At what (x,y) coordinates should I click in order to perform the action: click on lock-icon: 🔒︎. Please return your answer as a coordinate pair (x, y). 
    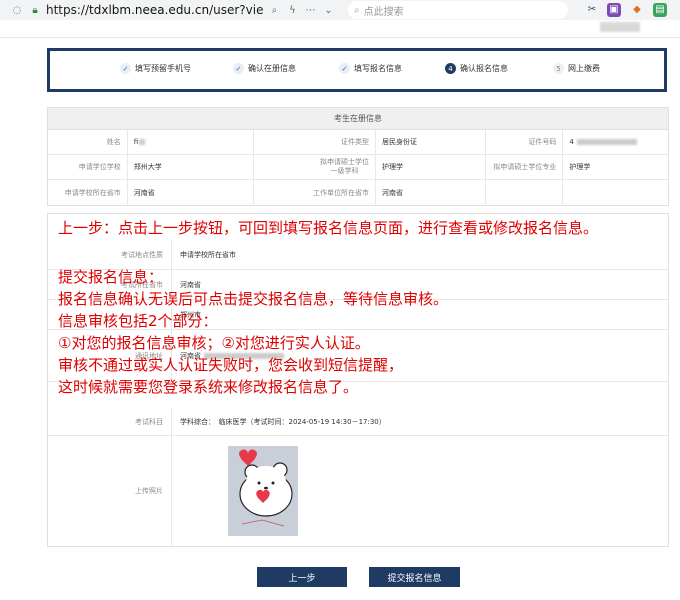
    Looking at the image, I should click on (35, 10).